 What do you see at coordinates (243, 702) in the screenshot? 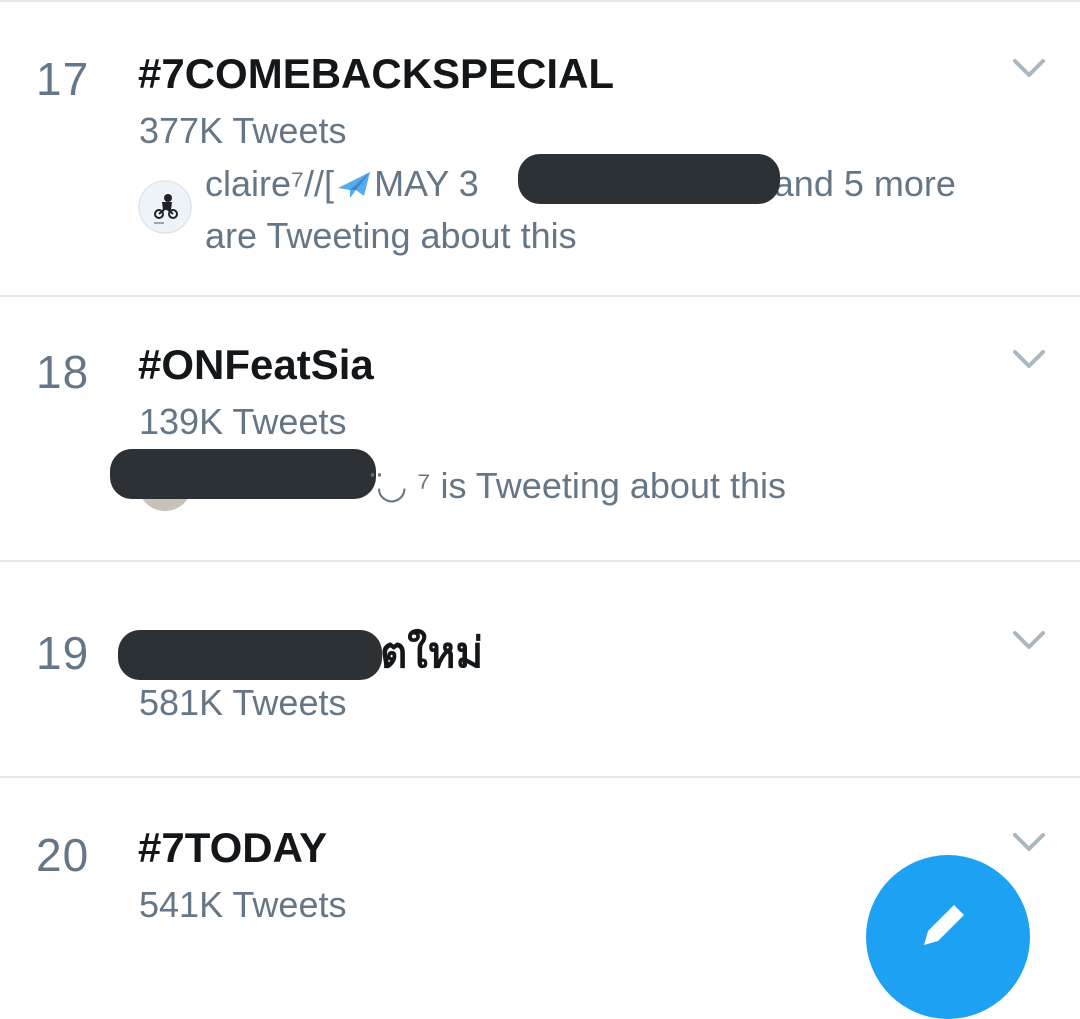
I see `tweet-count: 581K Tweets` at bounding box center [243, 702].